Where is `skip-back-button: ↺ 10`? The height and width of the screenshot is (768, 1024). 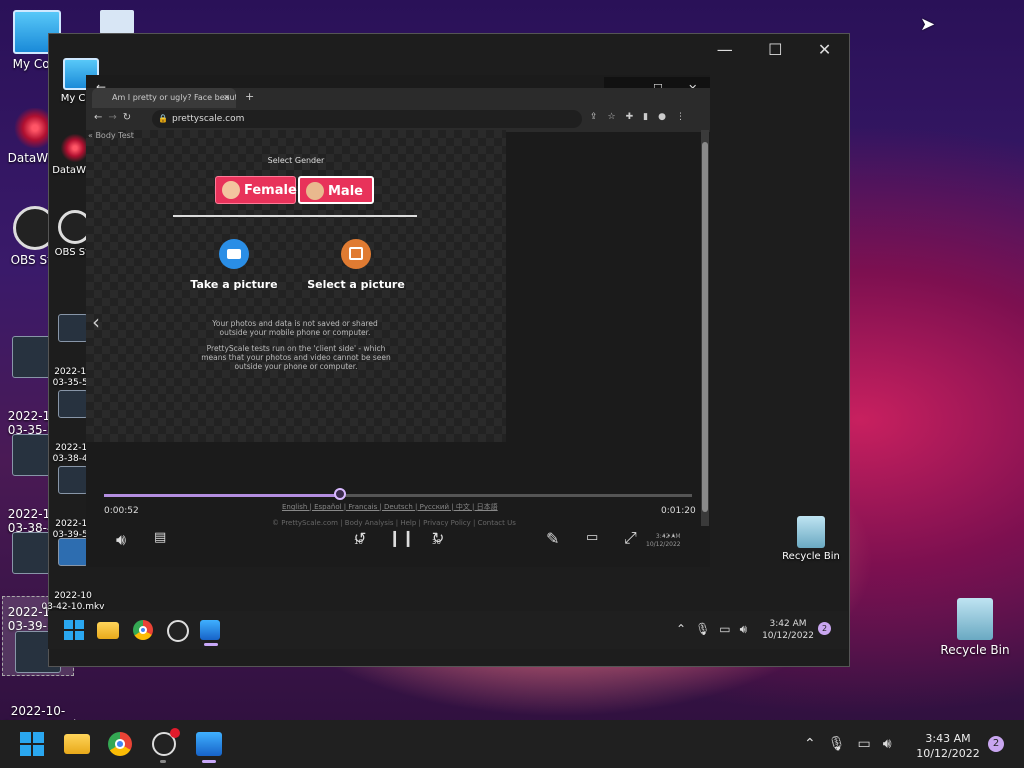 skip-back-button: ↺ 10 is located at coordinates (360, 537).